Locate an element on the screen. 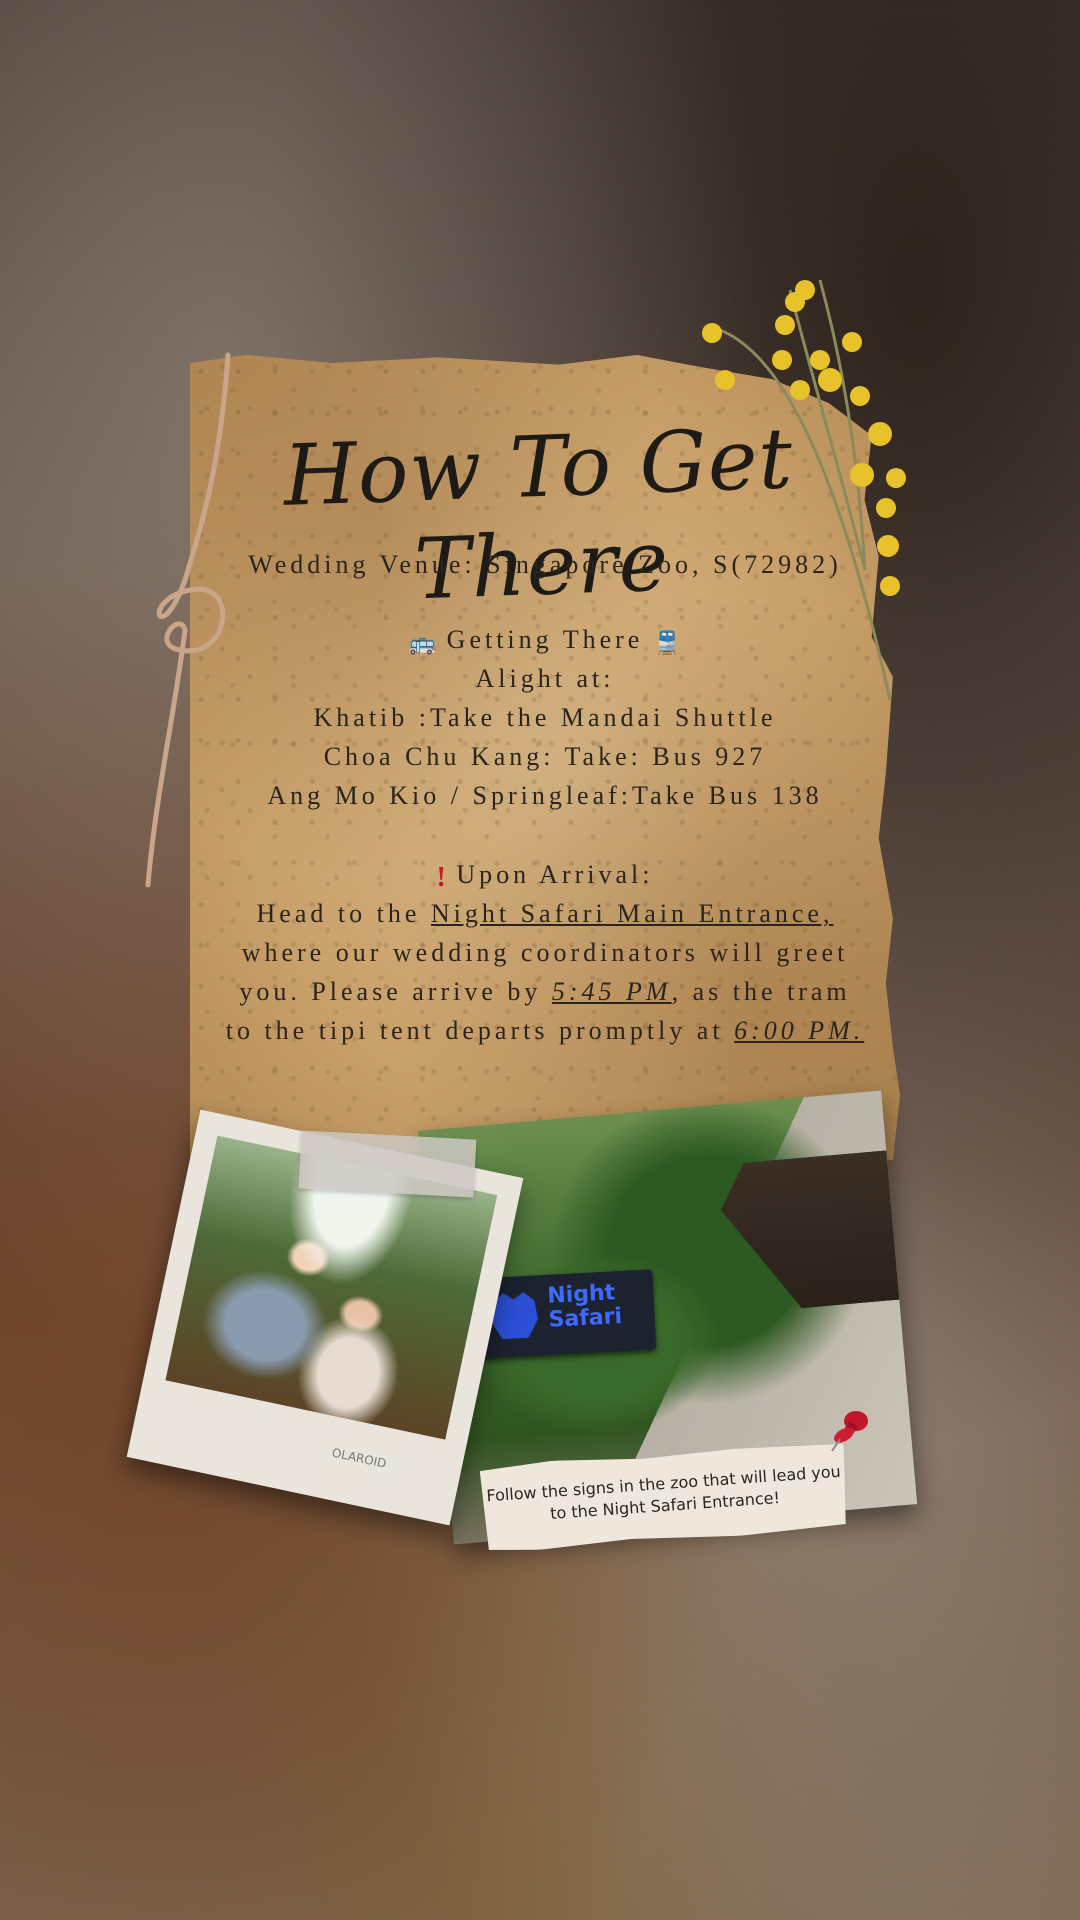 The height and width of the screenshot is (1920, 1080). arrival-heading-line: ! Upon Arrival: is located at coordinates (545, 874).